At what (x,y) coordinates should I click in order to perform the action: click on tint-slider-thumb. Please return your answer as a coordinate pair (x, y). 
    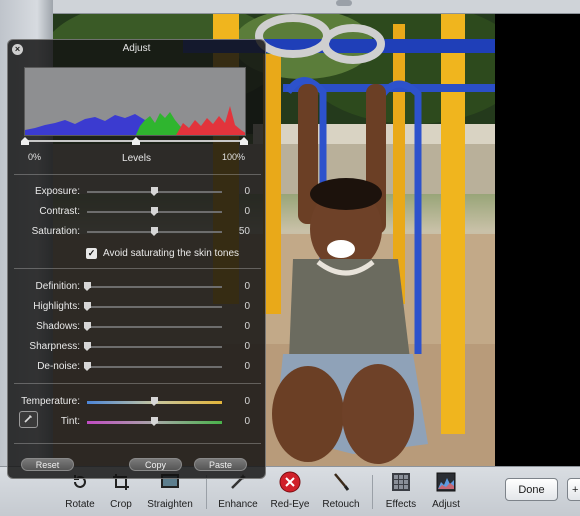
    Looking at the image, I should click on (154, 421).